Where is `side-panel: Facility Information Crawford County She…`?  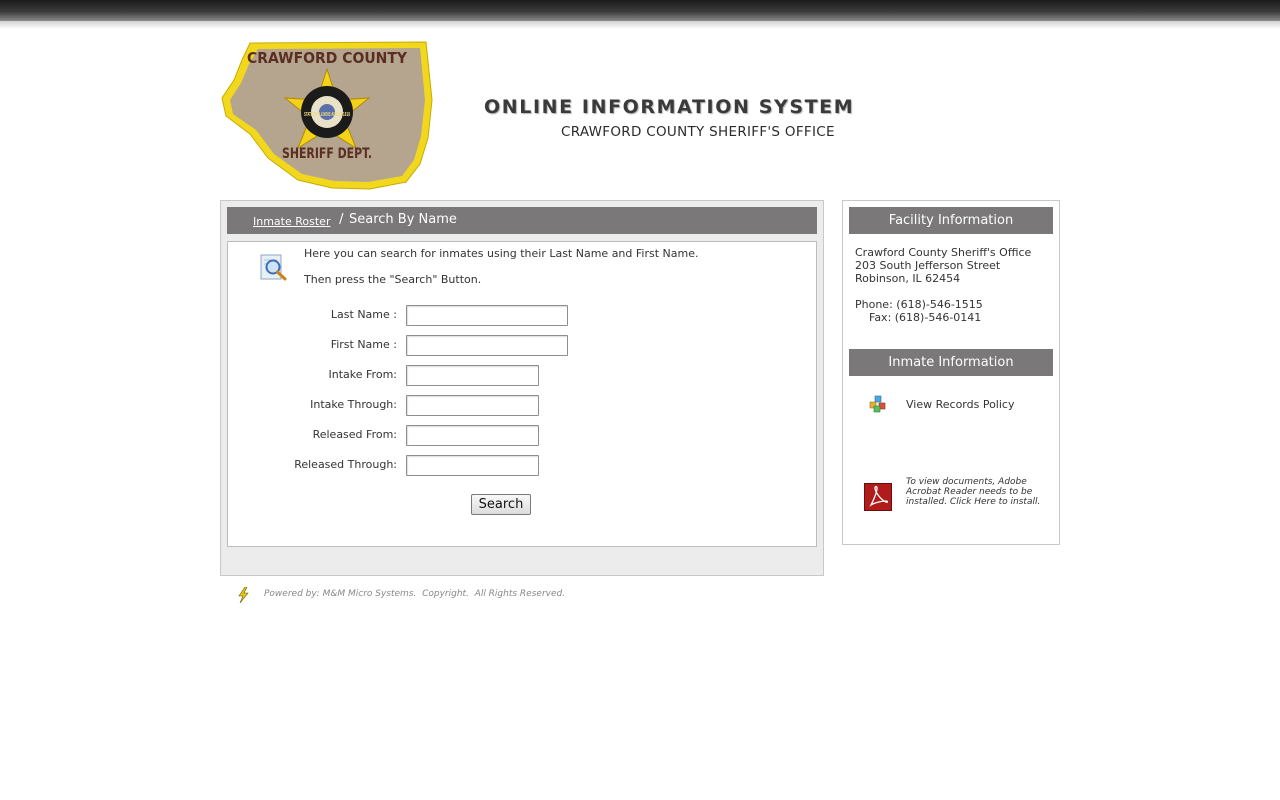
side-panel: Facility Information Crawford County She… is located at coordinates (951, 372).